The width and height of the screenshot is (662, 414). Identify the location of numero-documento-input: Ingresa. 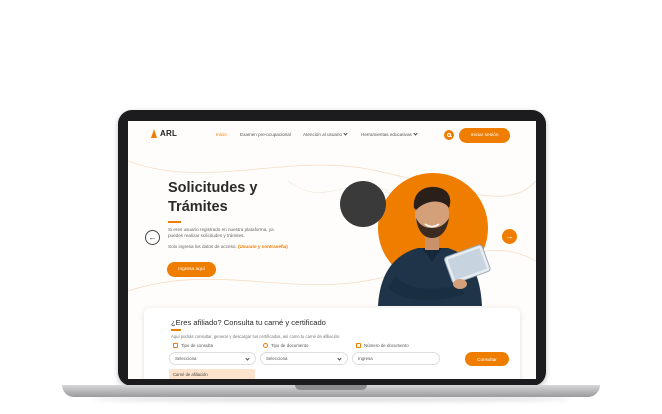
(396, 358).